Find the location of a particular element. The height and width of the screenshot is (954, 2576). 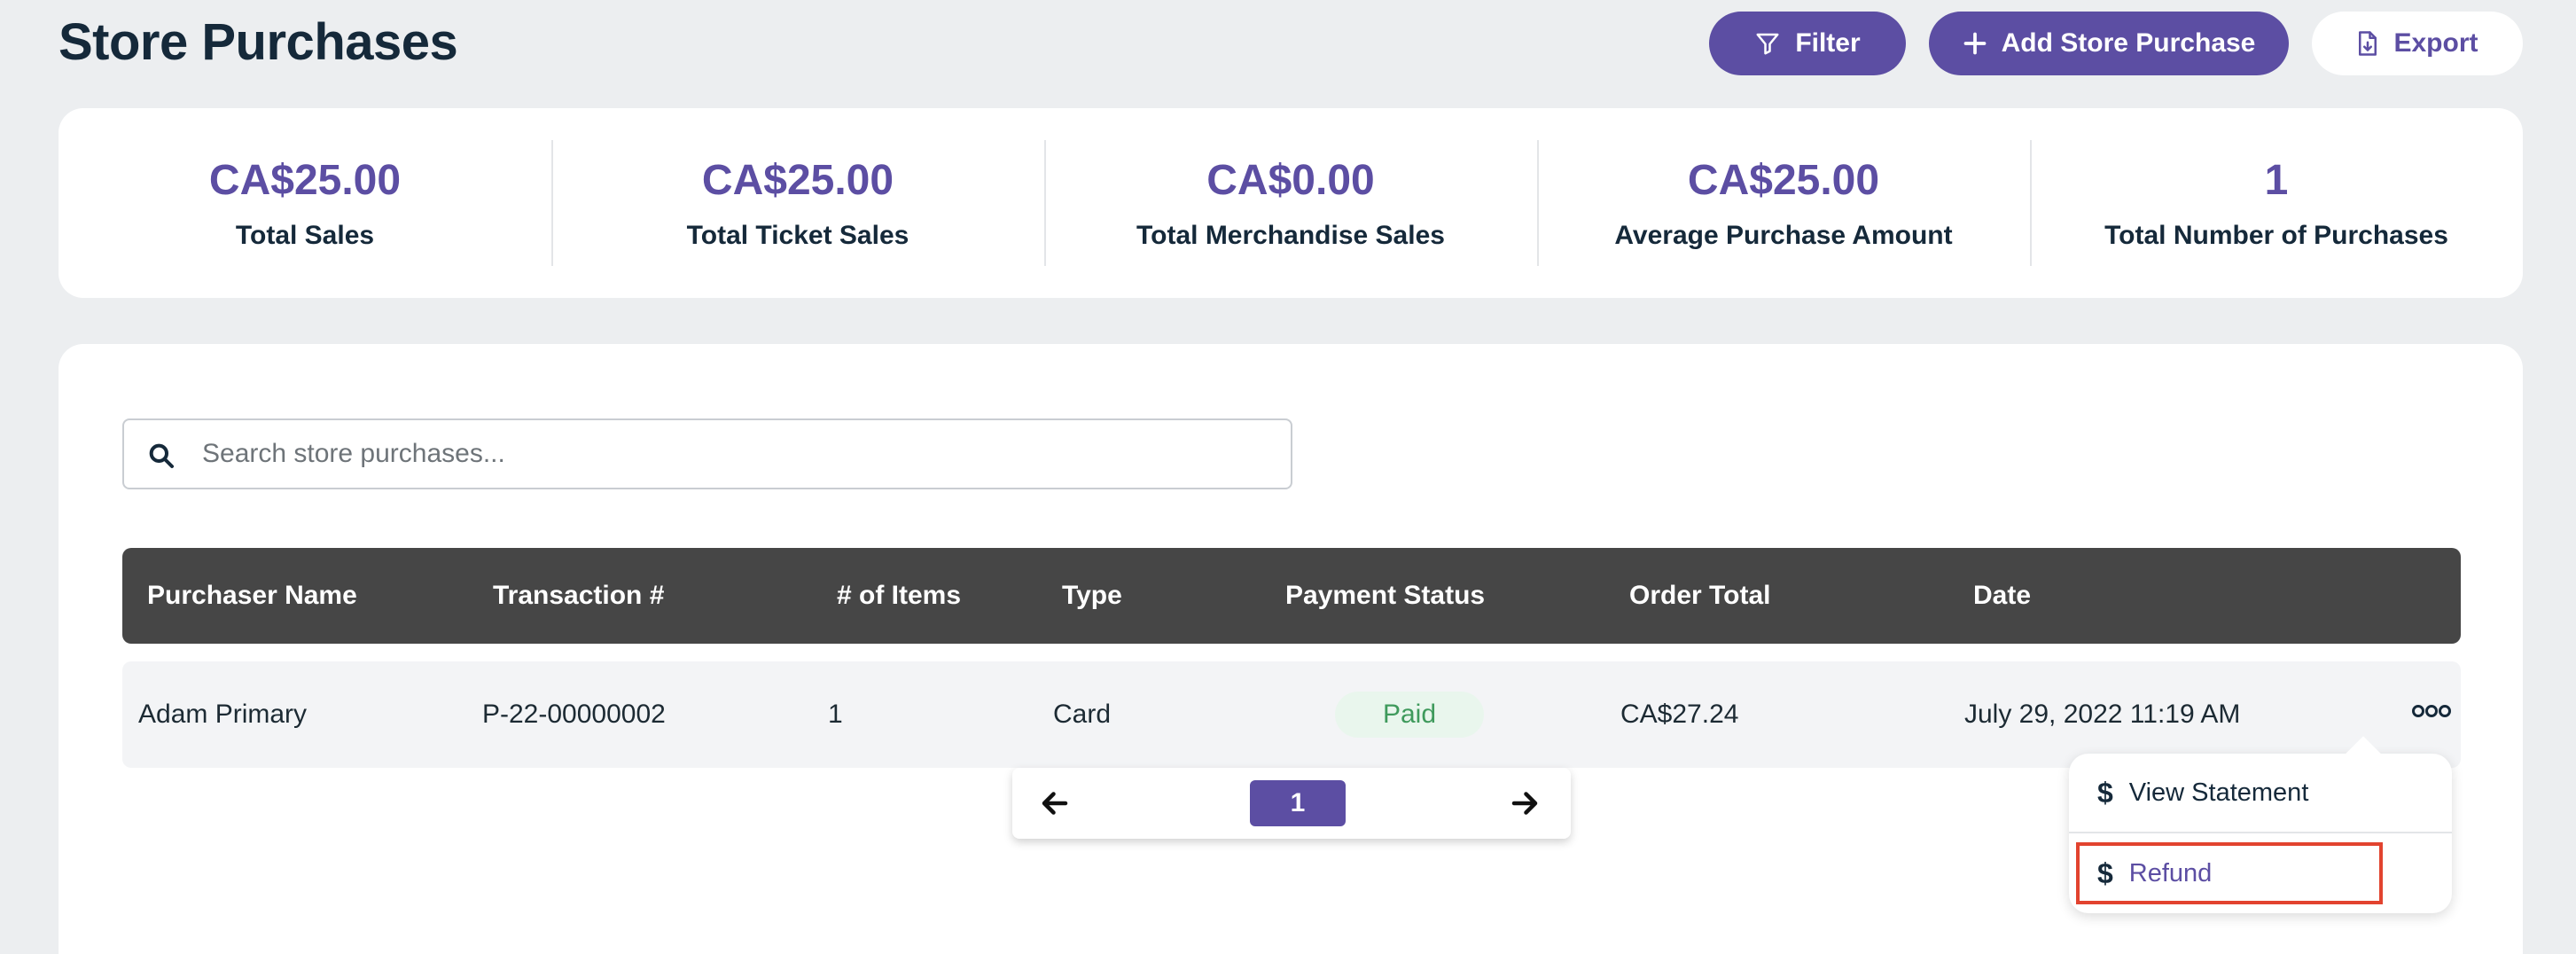

search-icon is located at coordinates (161, 458).